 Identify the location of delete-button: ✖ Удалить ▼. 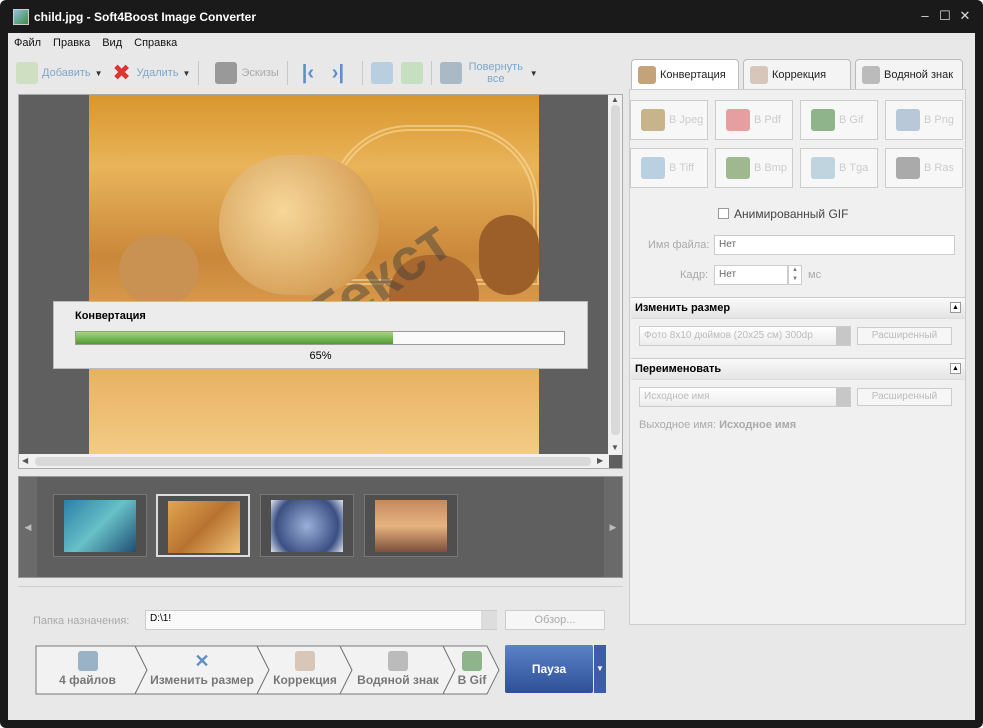
(150, 72).